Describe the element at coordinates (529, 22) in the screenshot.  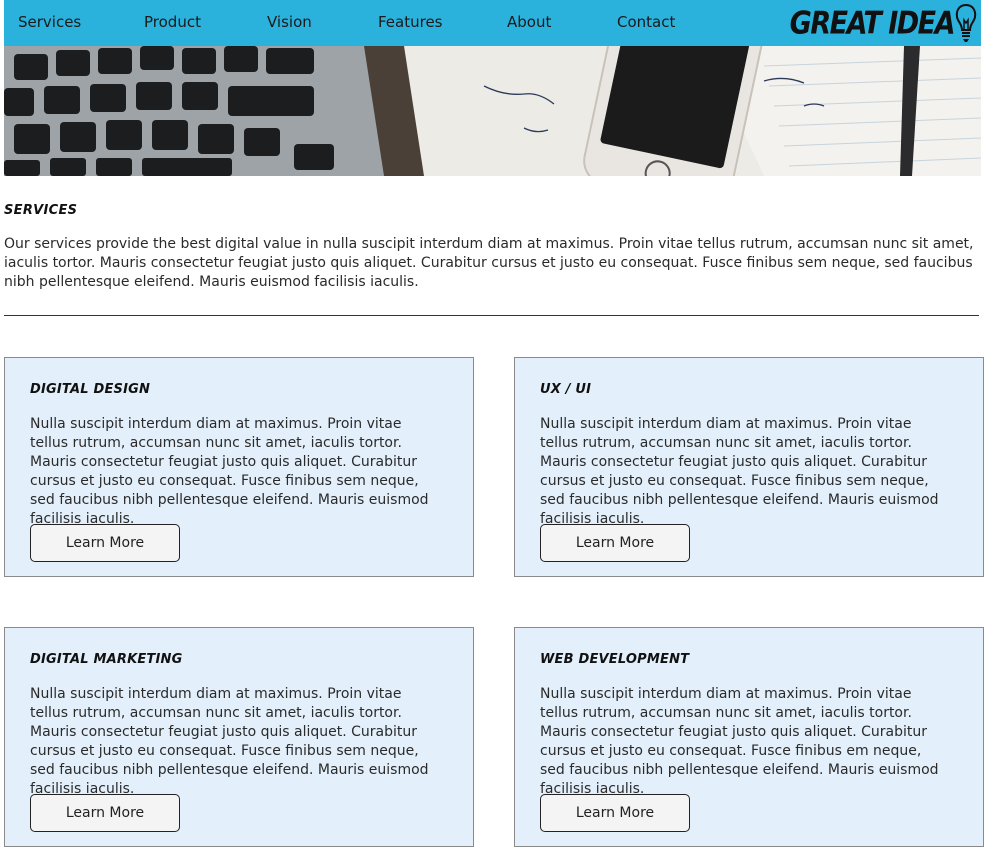
I see `nav-item-about: About` at that location.